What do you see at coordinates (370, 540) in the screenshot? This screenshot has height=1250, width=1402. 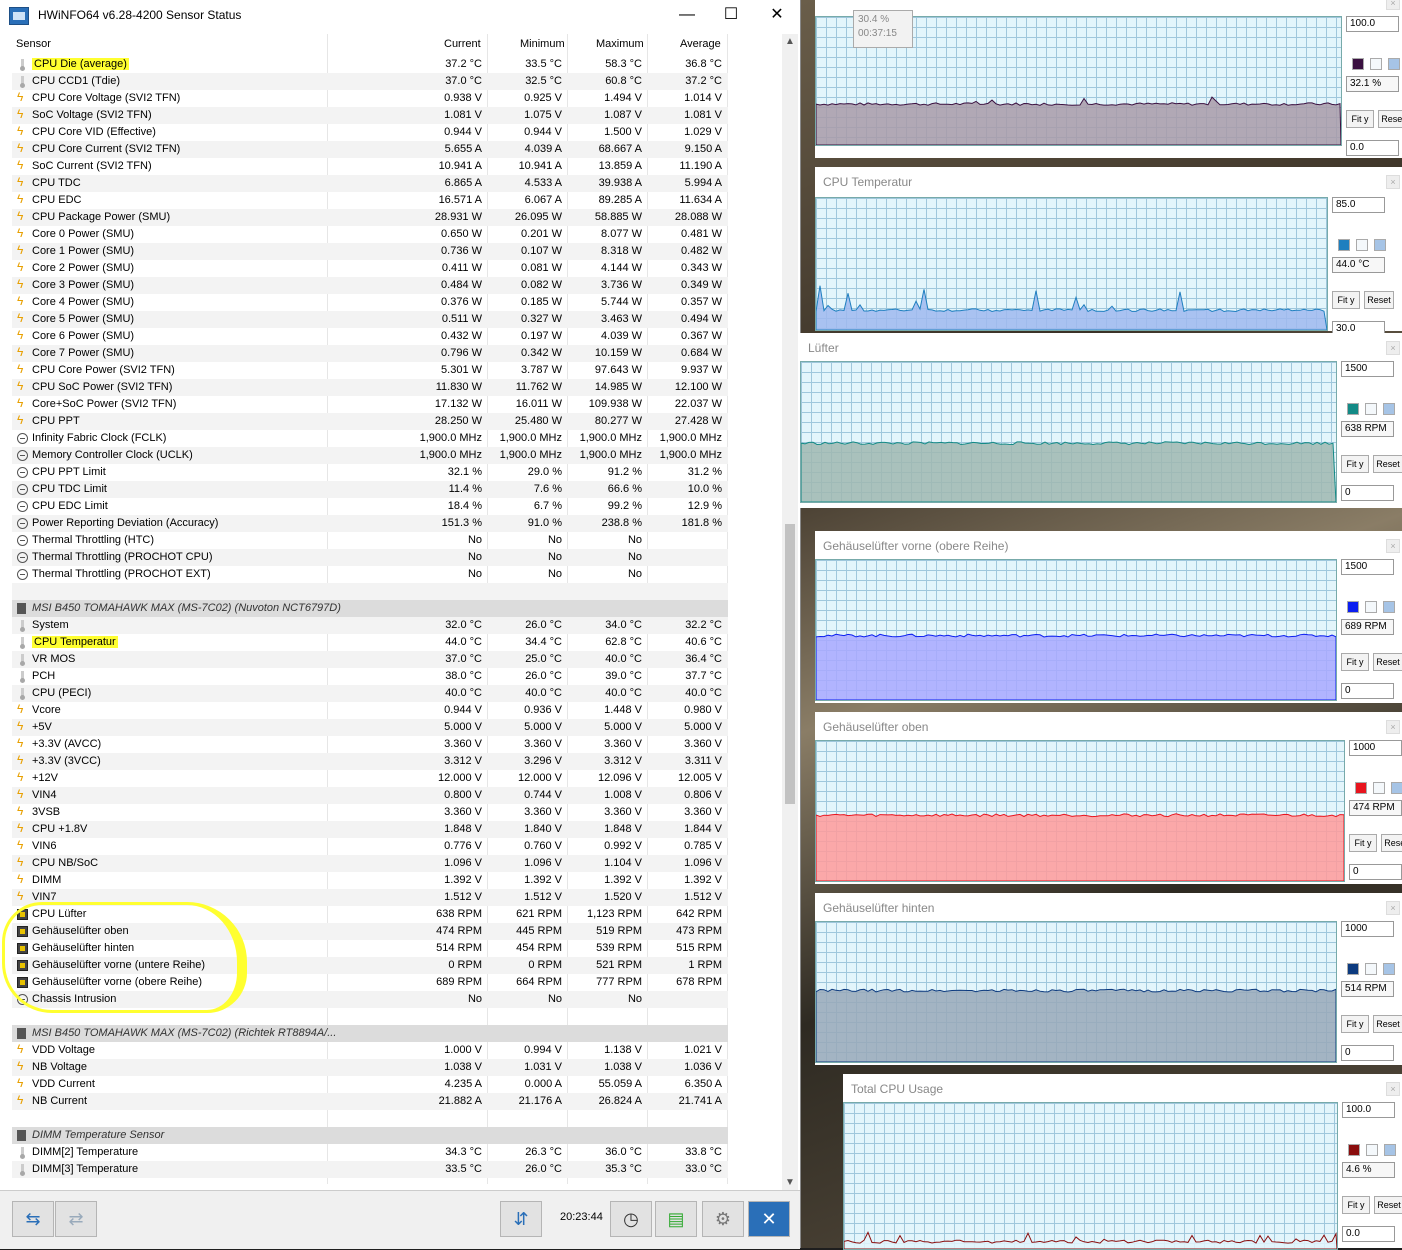 I see `table-row: Thermal Throttling (HTC) No No No` at bounding box center [370, 540].